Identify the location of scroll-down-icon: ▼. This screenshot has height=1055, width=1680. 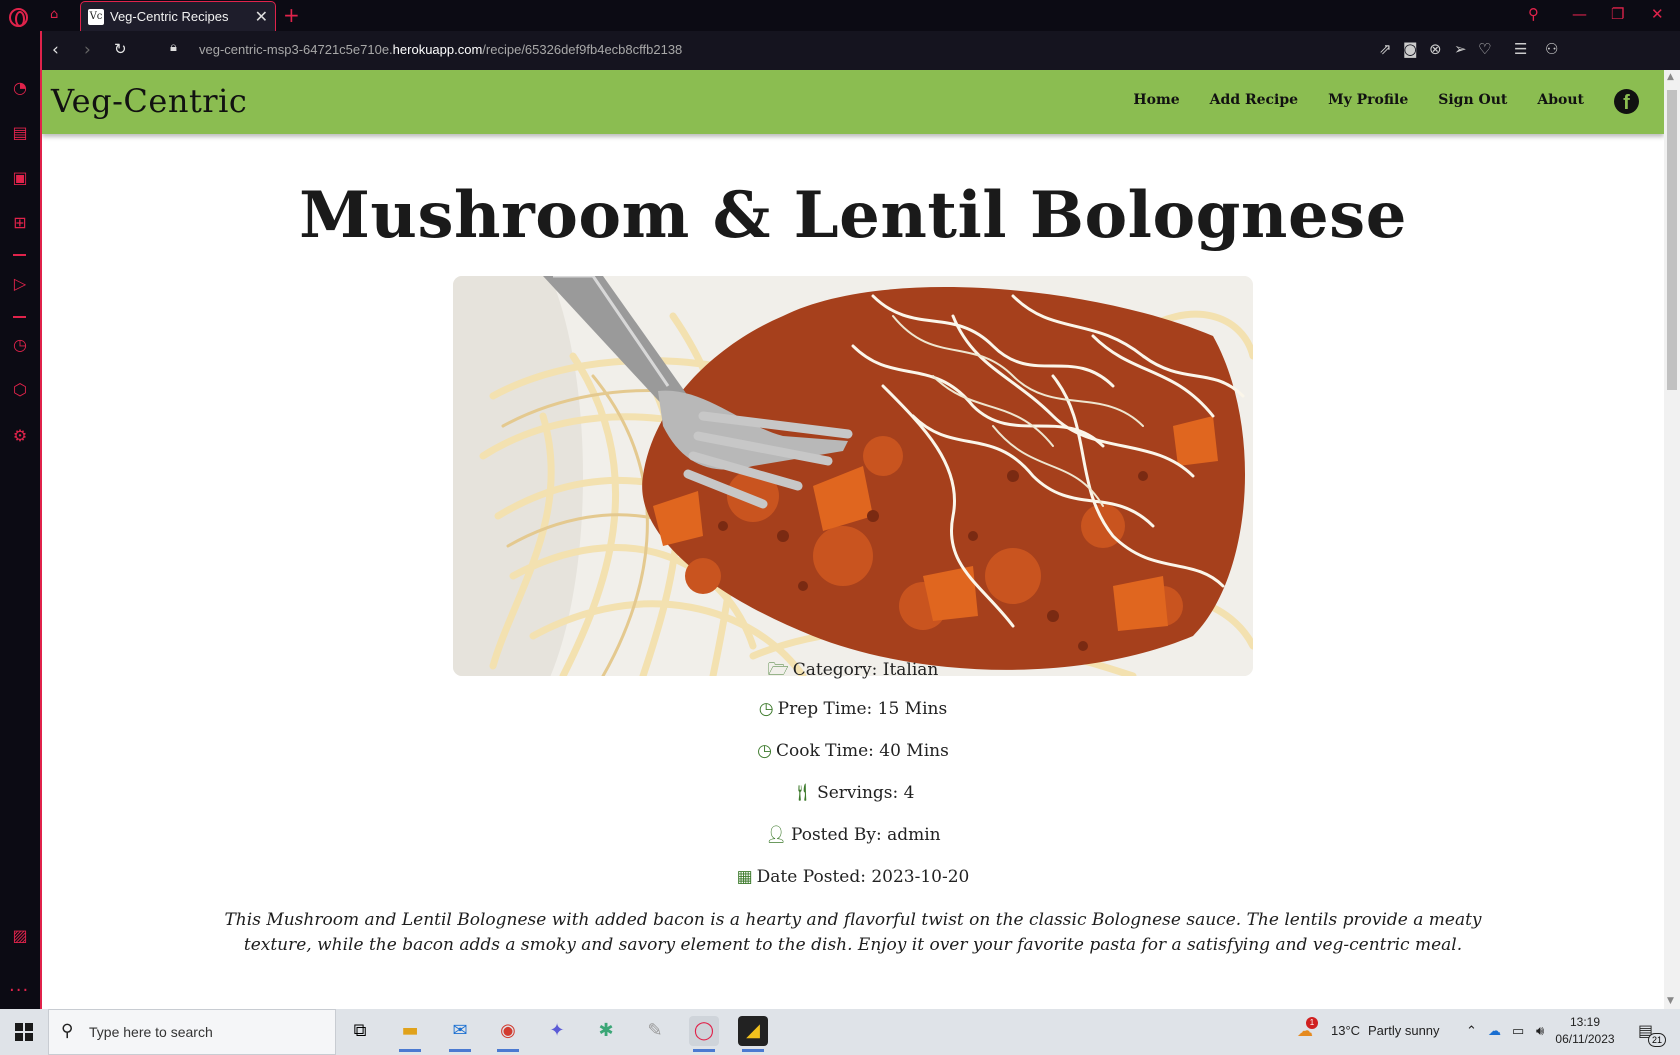
(1670, 1001).